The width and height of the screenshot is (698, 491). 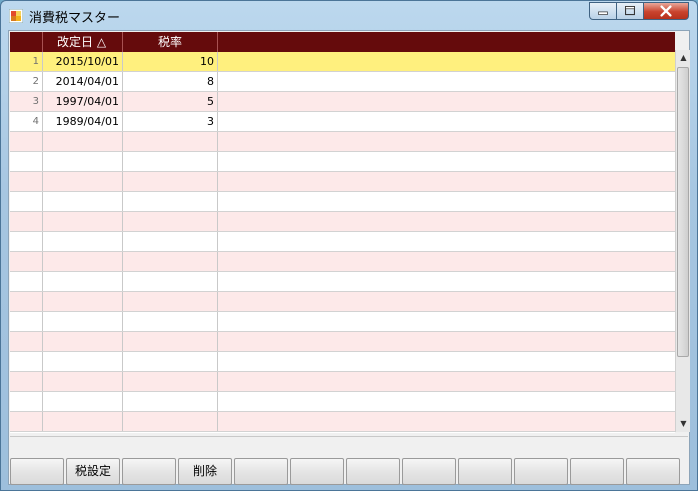 I want to click on column-header-date: 改定日 △, so click(x=83, y=42).